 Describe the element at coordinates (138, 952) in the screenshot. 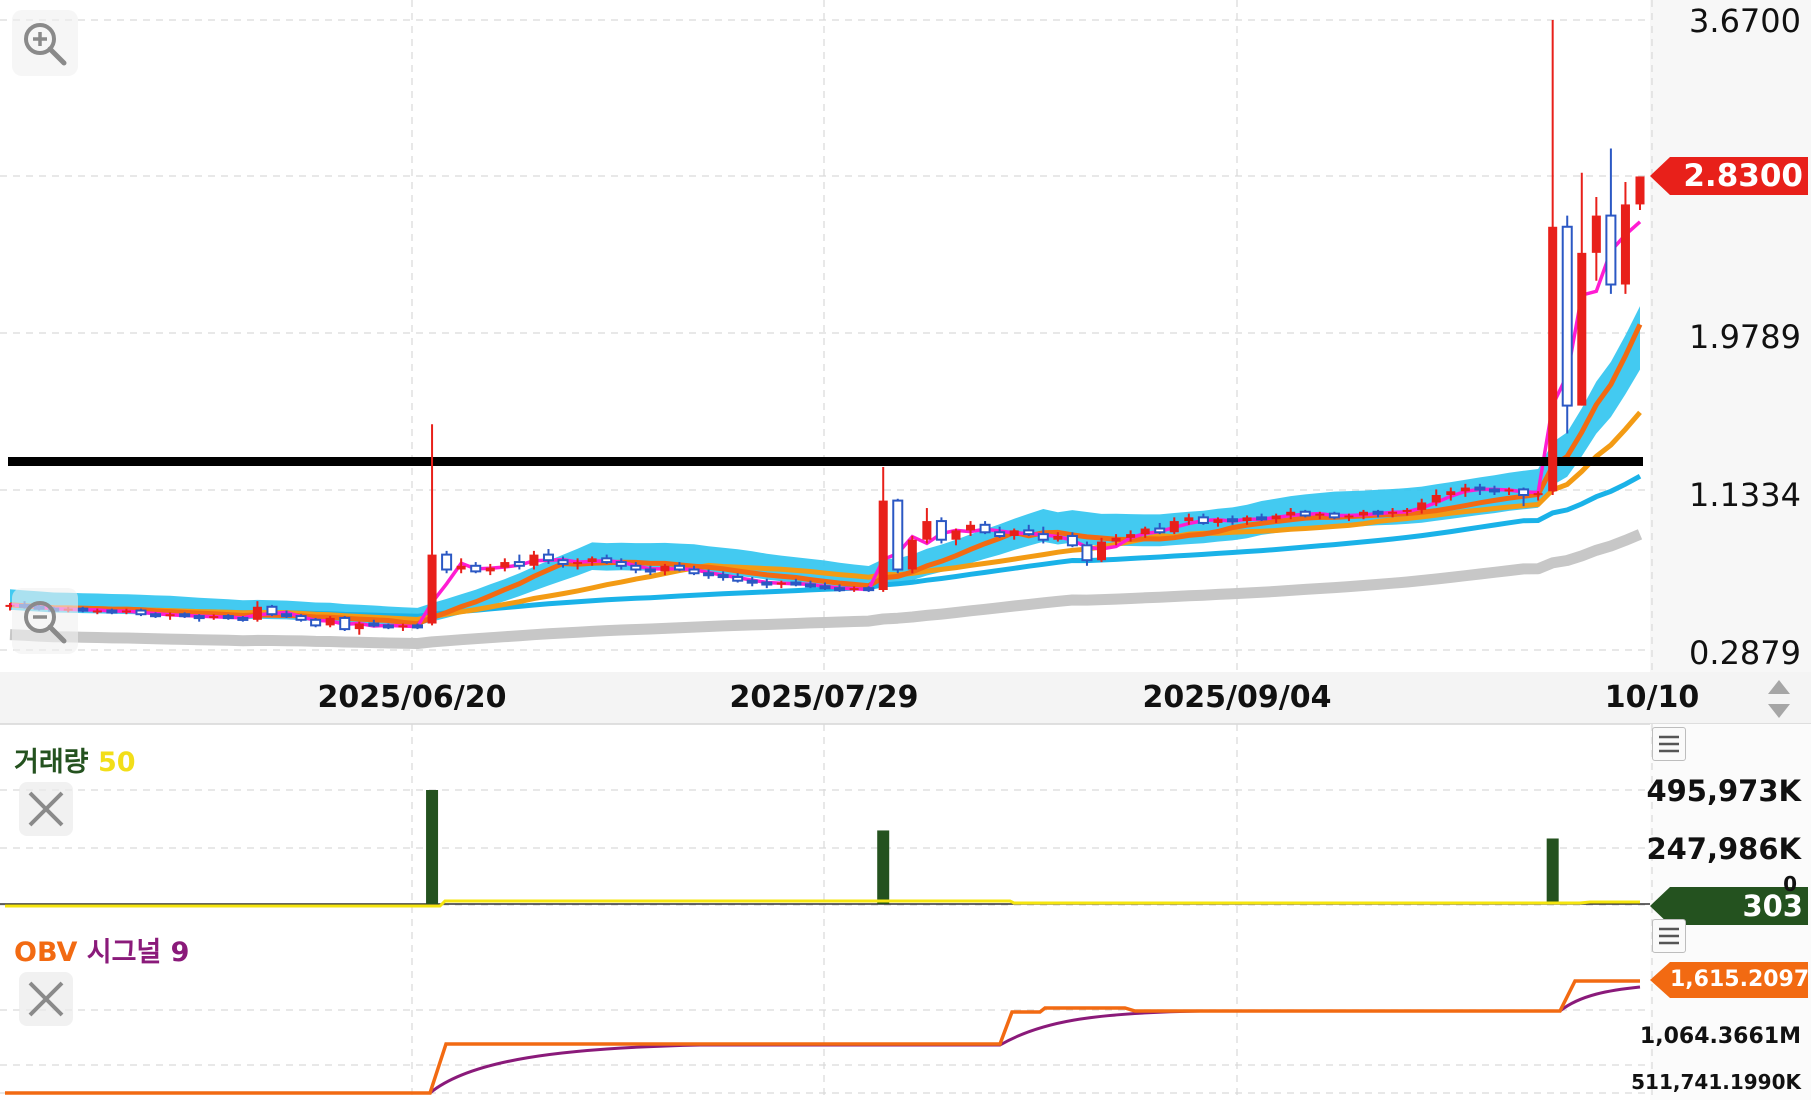

I see `obv-signal-title: 시그널 9` at that location.